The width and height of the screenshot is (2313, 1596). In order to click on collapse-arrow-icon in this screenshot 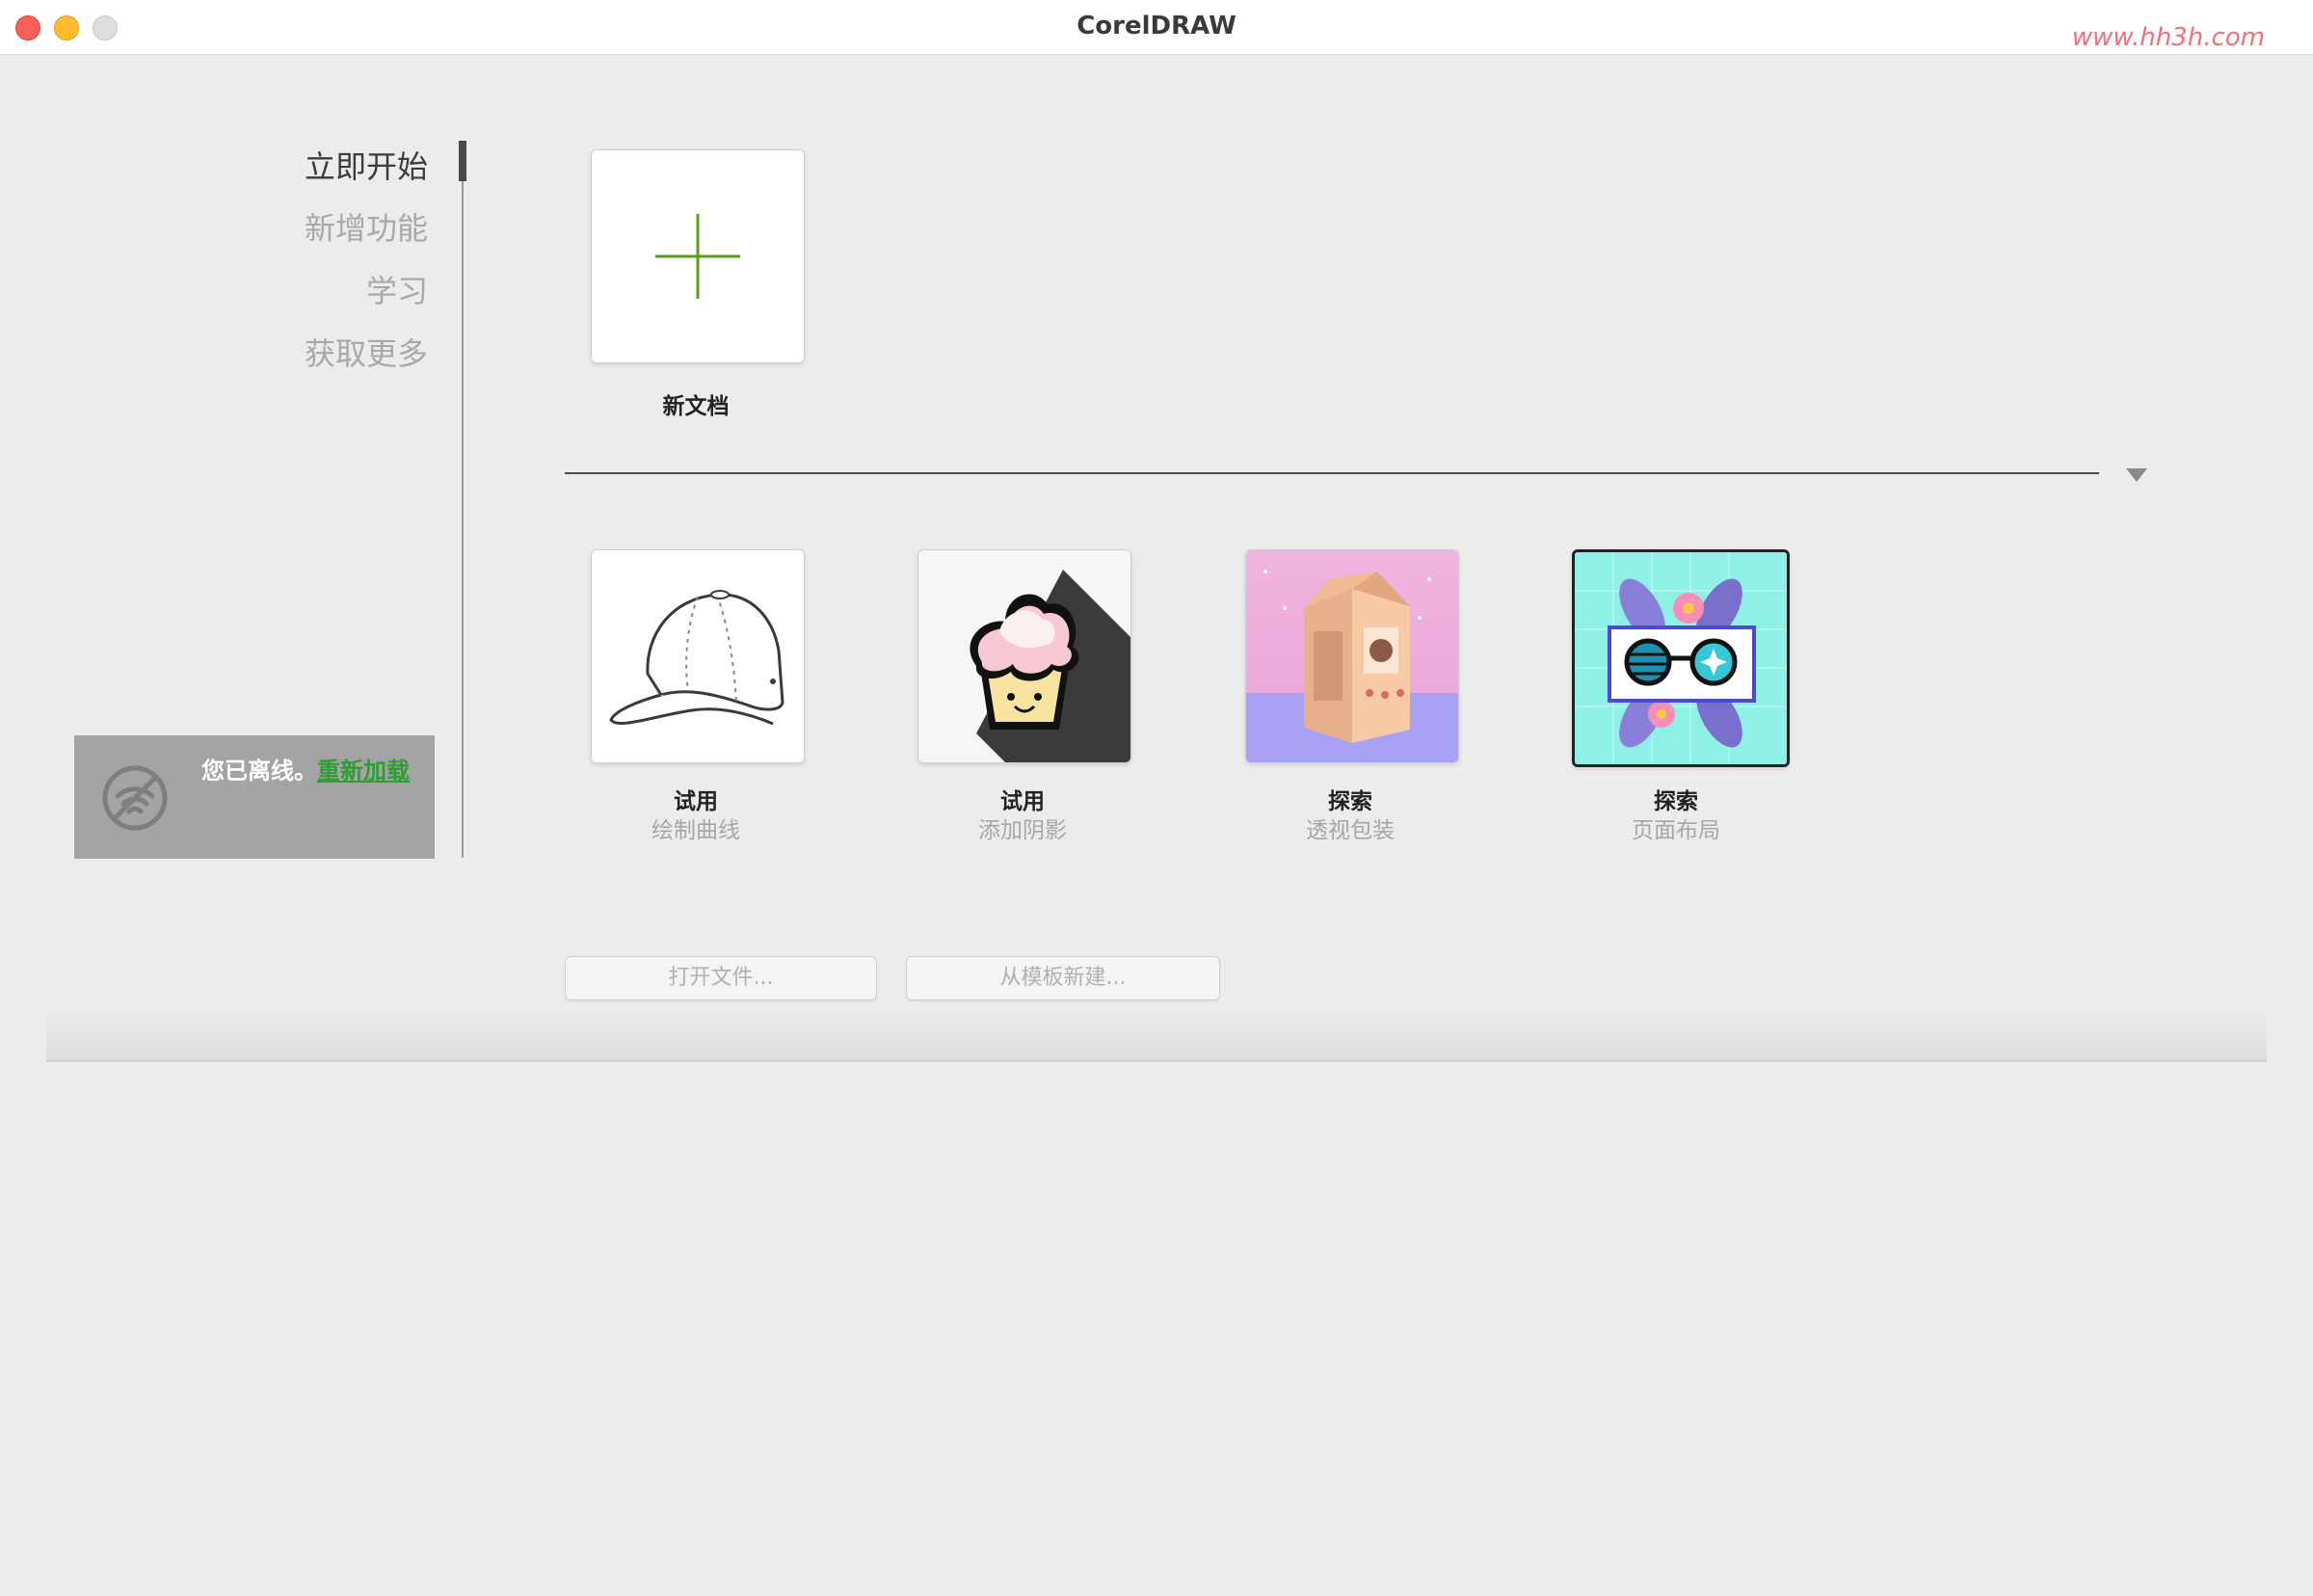, I will do `click(2136, 475)`.